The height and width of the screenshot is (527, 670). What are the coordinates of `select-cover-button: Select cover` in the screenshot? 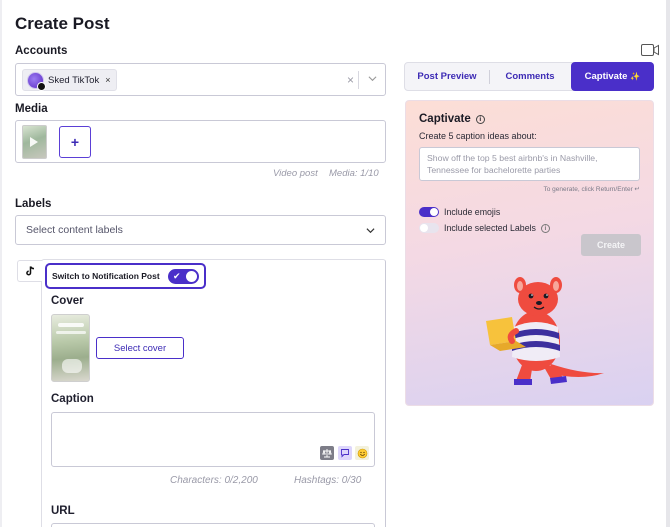 It's located at (140, 348).